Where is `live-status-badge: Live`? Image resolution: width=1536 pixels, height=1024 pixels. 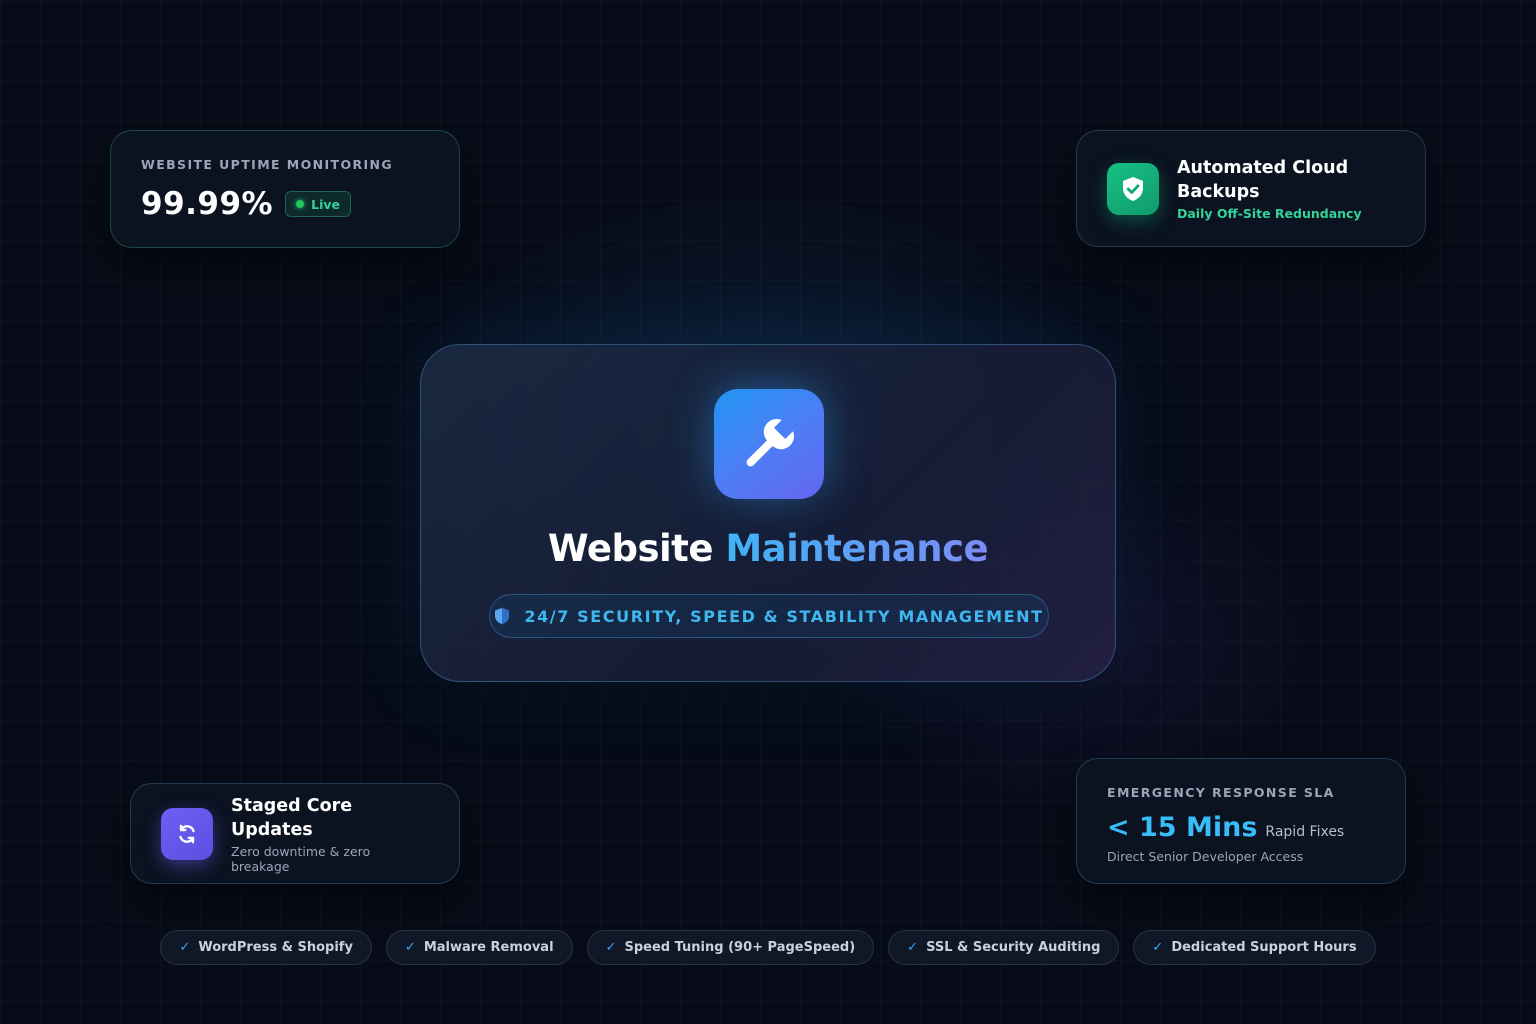 live-status-badge: Live is located at coordinates (318, 204).